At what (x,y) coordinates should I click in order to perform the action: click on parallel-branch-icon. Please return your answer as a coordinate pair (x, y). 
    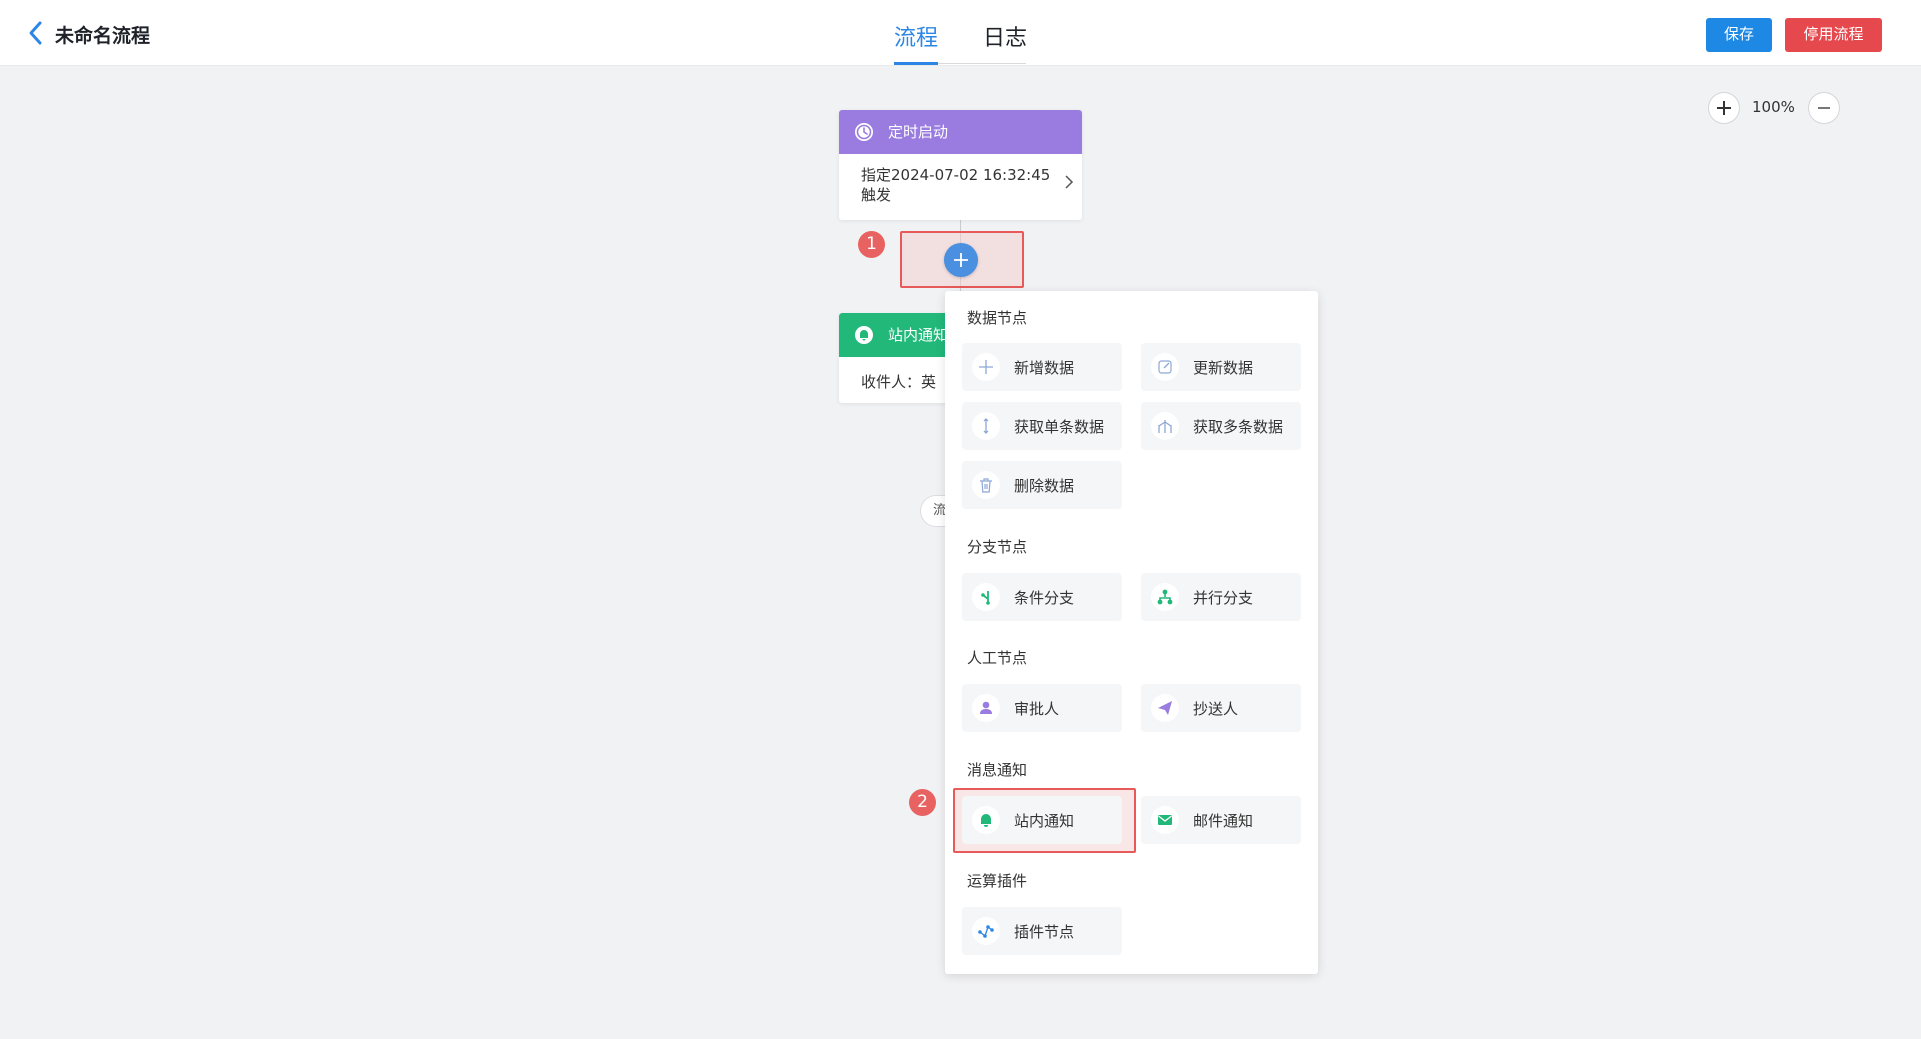
    Looking at the image, I should click on (1165, 597).